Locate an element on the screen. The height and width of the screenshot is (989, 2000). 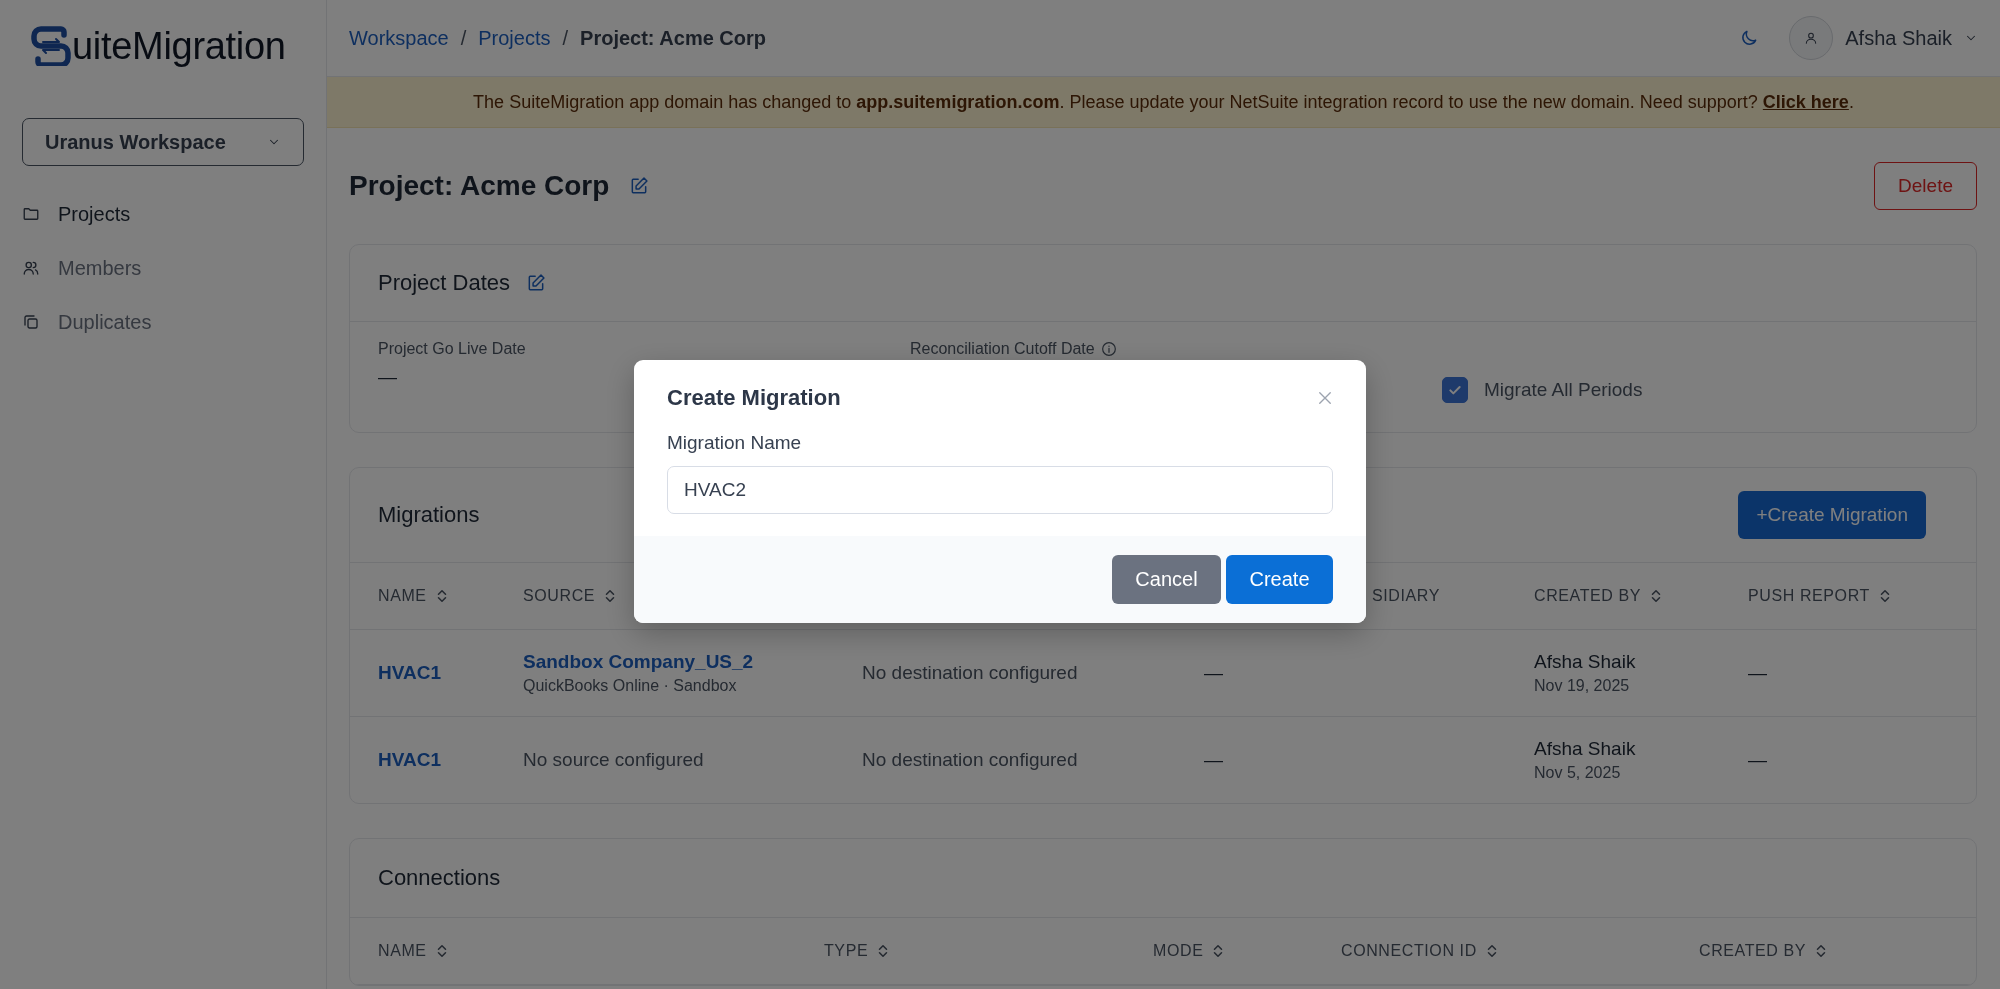
checkbox-label: Migrate All Periods is located at coordinates (1563, 390).